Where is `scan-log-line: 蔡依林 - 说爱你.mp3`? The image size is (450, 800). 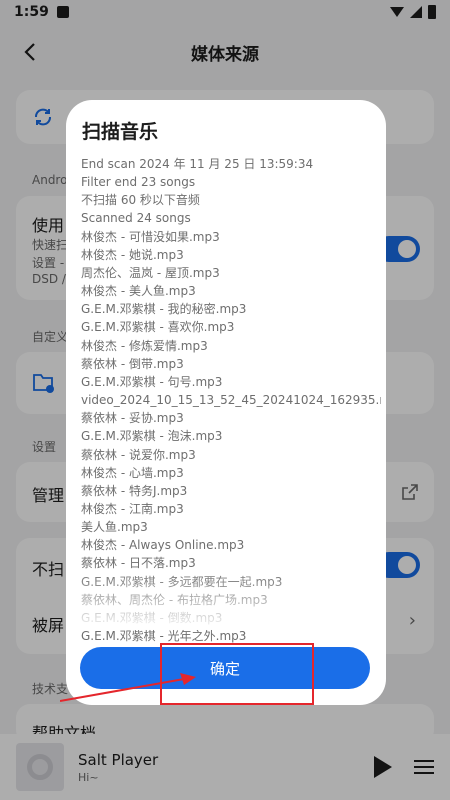 scan-log-line: 蔡依林 - 说爱你.mp3 is located at coordinates (138, 454).